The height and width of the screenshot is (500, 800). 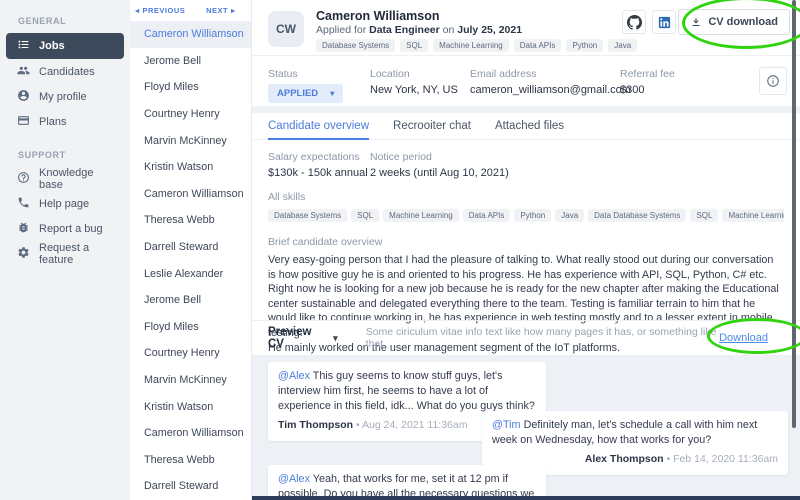 I want to click on status-field-value: $300, so click(x=632, y=90).